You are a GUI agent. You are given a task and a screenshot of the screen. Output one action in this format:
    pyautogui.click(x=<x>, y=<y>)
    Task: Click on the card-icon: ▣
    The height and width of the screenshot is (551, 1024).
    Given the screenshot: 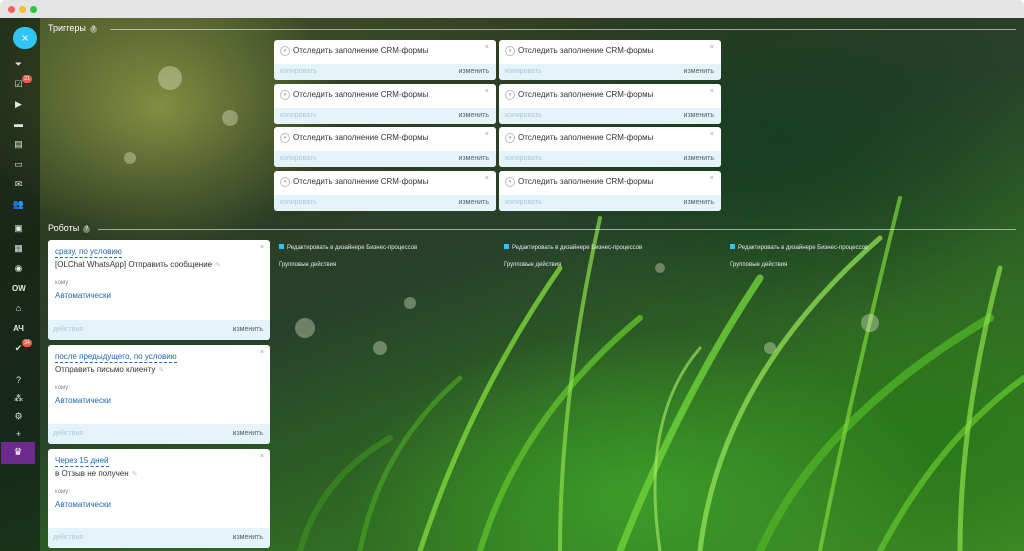 What is the action you would take?
    pyautogui.click(x=18, y=228)
    